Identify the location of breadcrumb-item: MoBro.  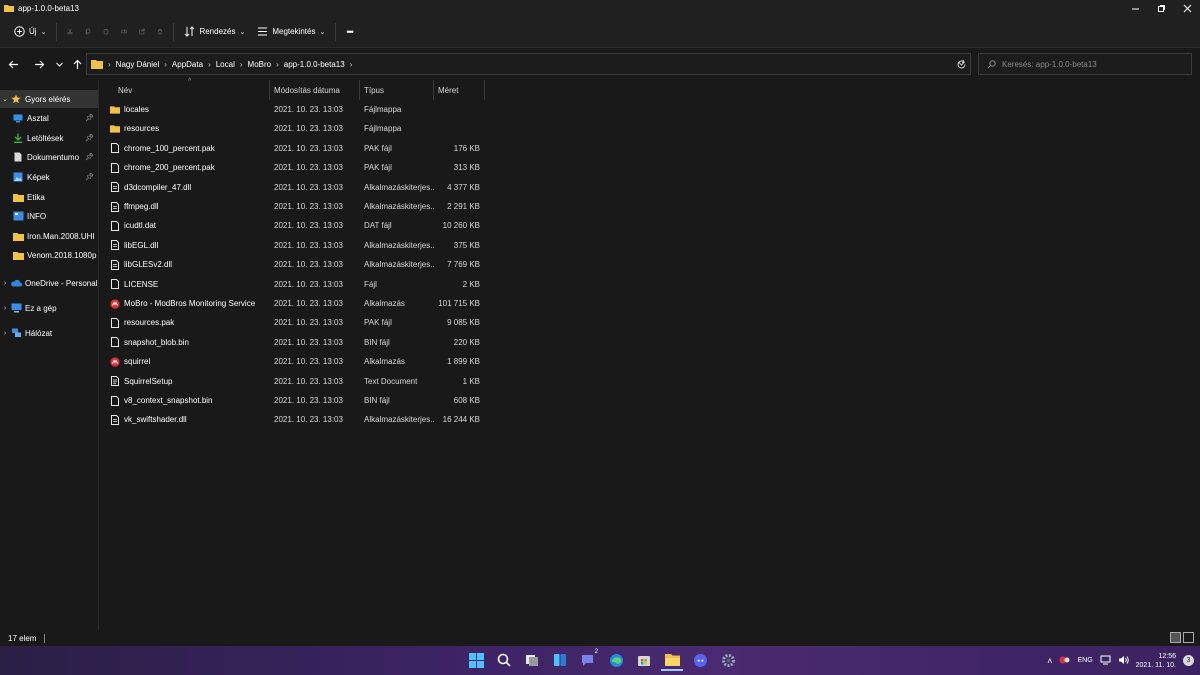
(260, 64).